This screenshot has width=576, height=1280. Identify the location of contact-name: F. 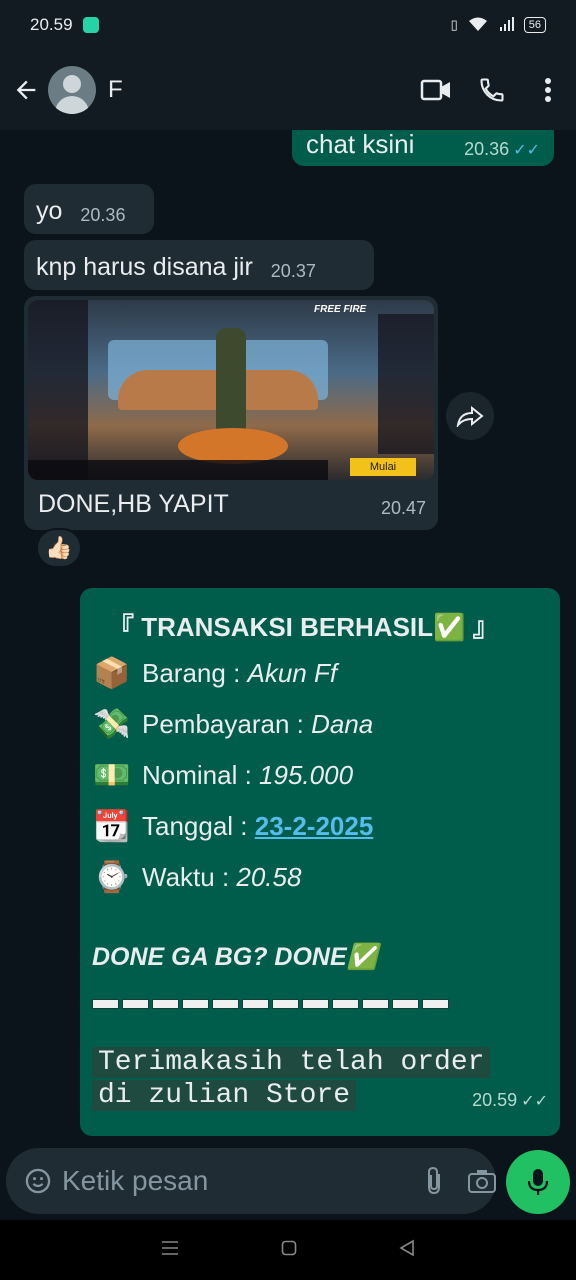
(258, 90).